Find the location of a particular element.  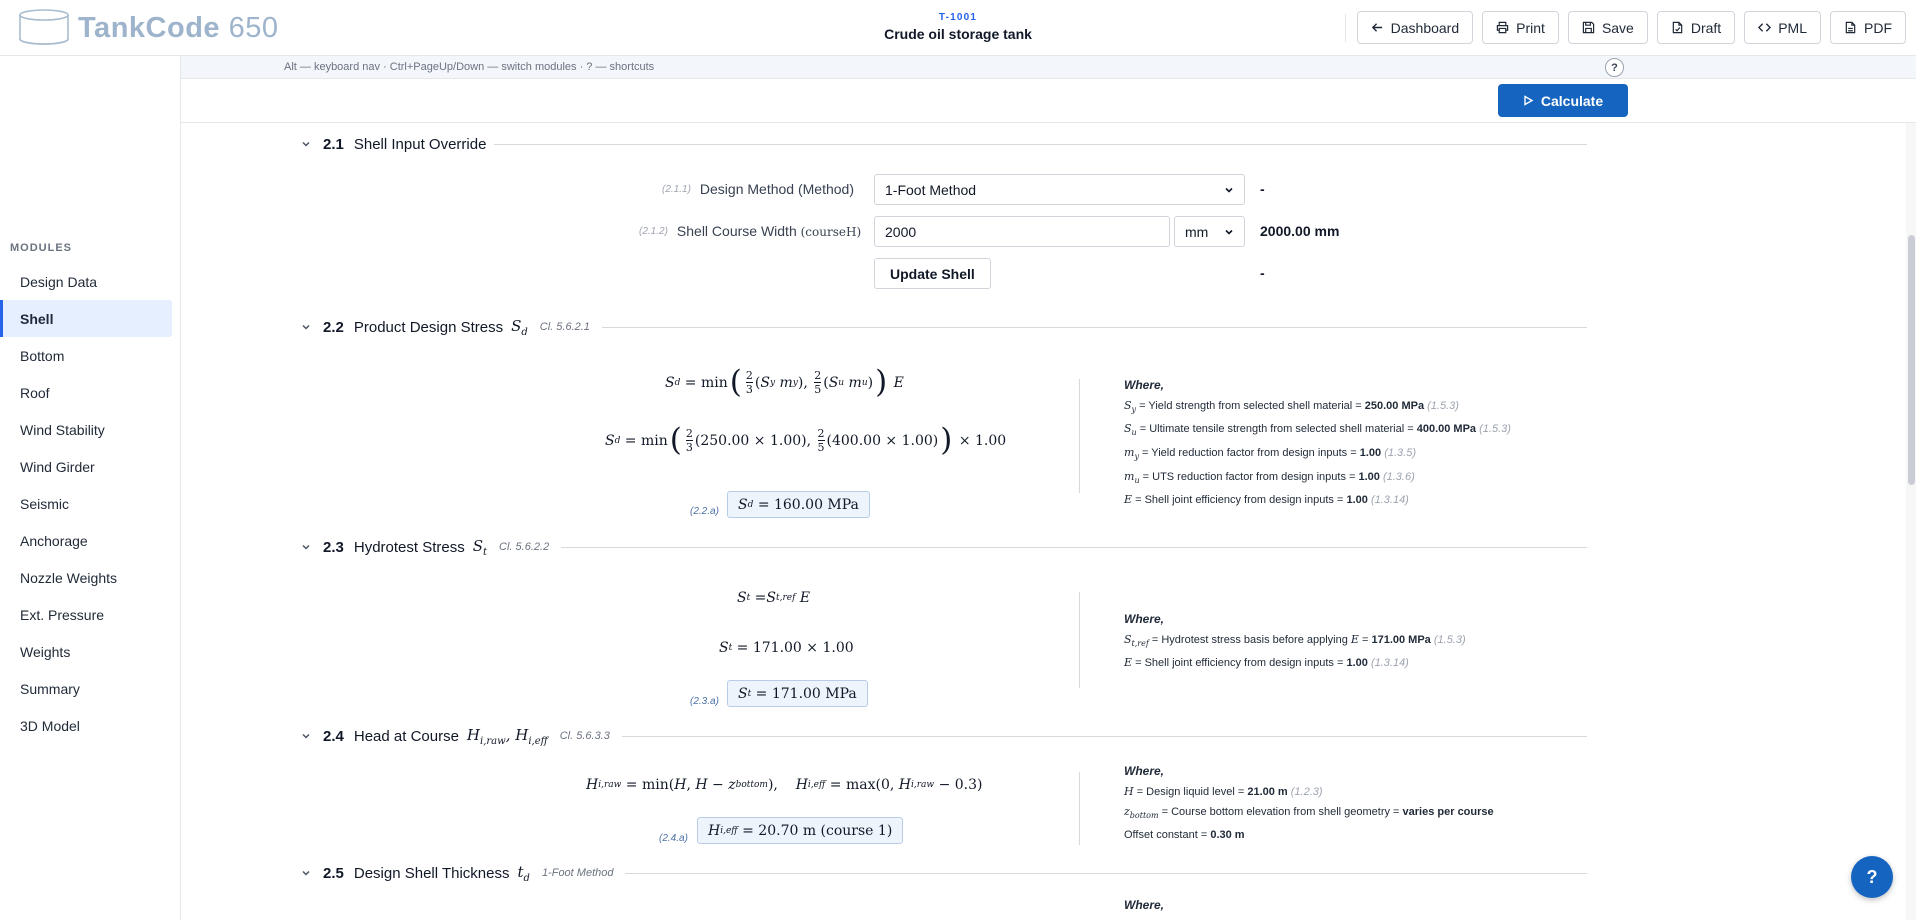

sd-sub-c: × 1.00 is located at coordinates (982, 440).